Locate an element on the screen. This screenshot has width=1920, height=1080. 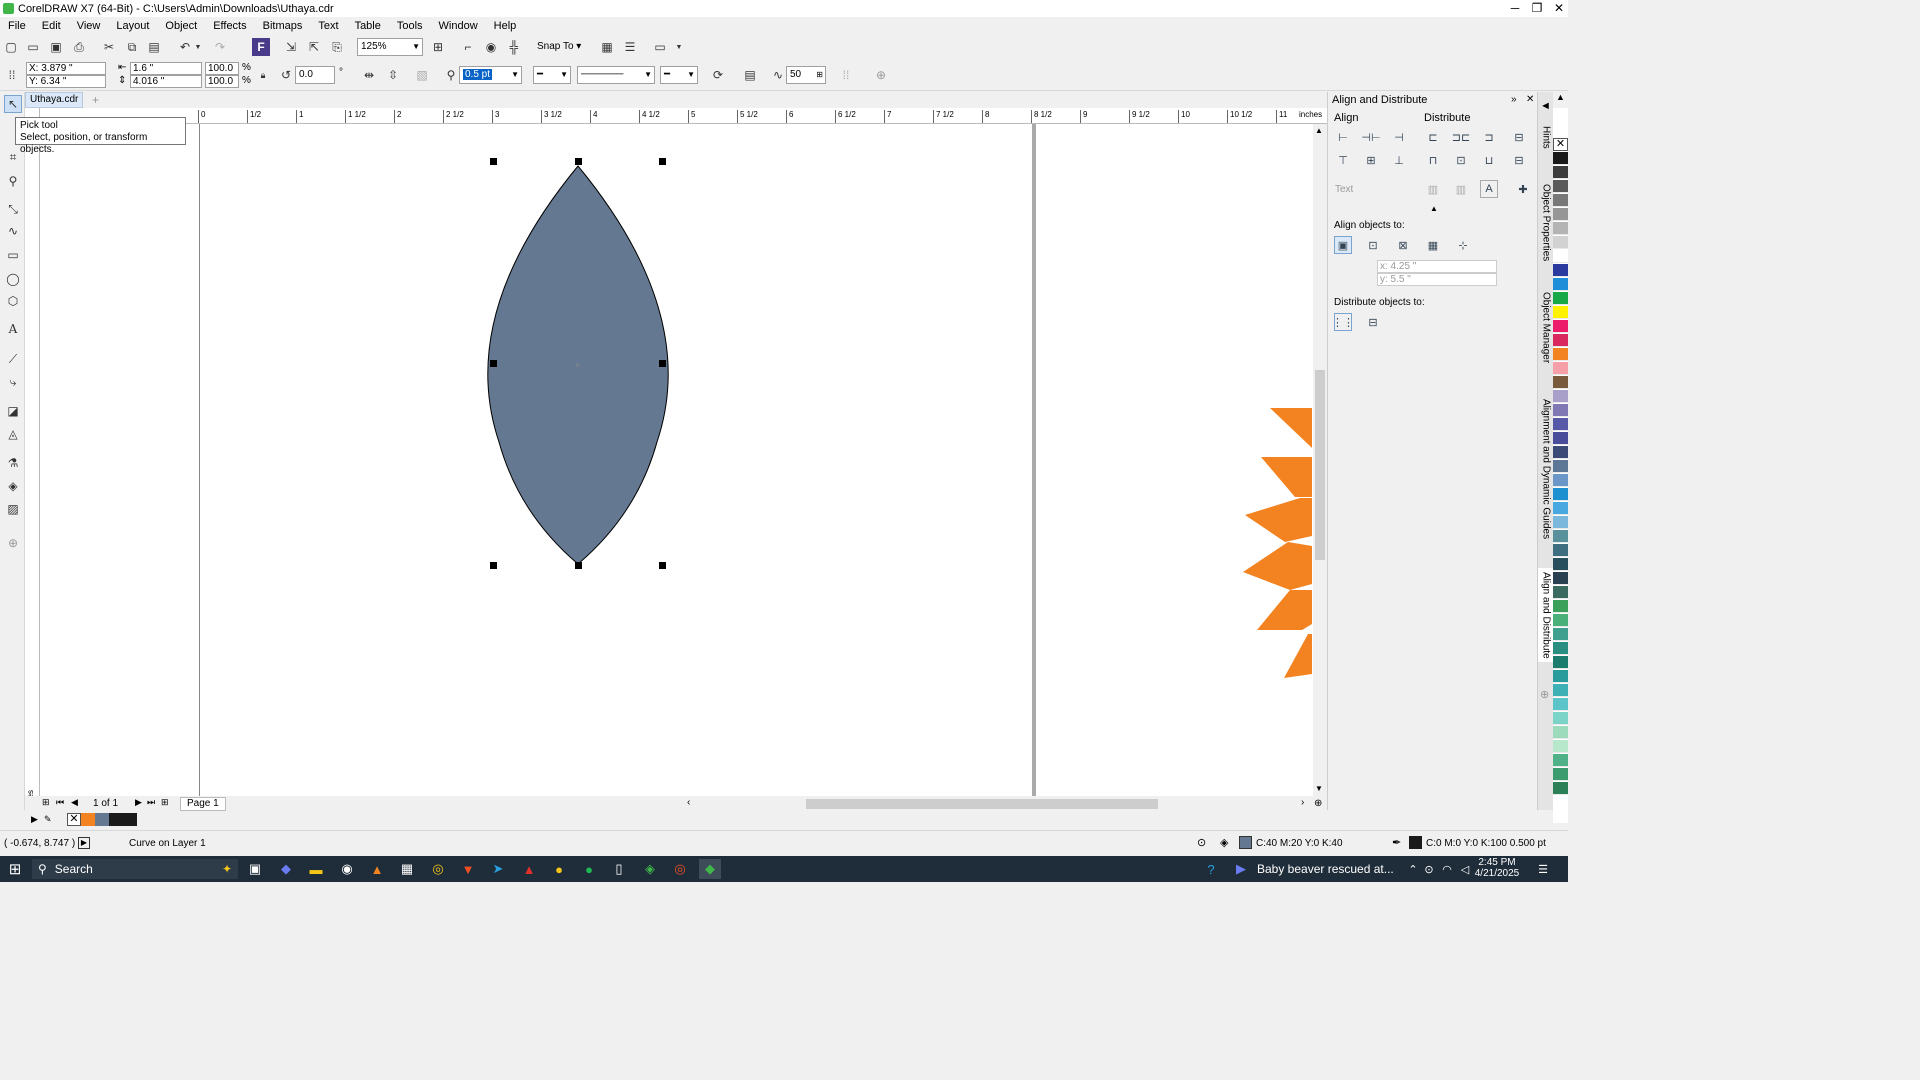
new-document-icon: ▢ is located at coordinates (11, 47).